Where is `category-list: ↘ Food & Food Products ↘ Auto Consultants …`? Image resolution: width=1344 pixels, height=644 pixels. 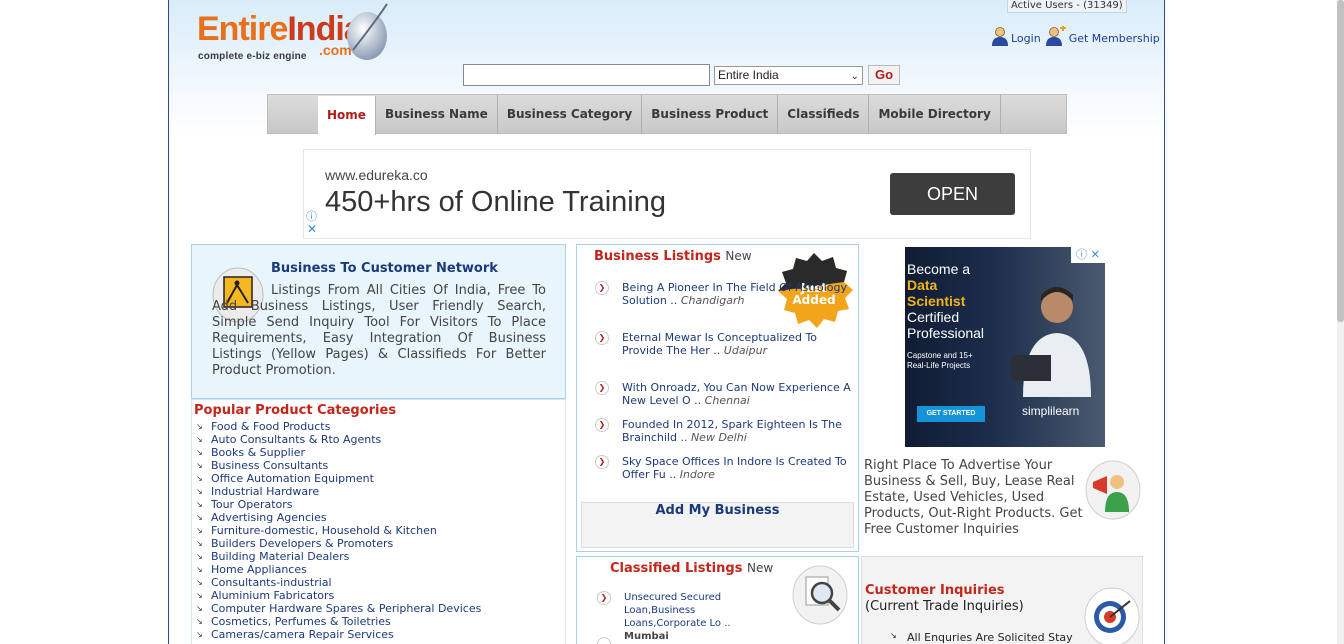 category-list: ↘ Food & Food Products ↘ Auto Consultants … is located at coordinates (337, 530).